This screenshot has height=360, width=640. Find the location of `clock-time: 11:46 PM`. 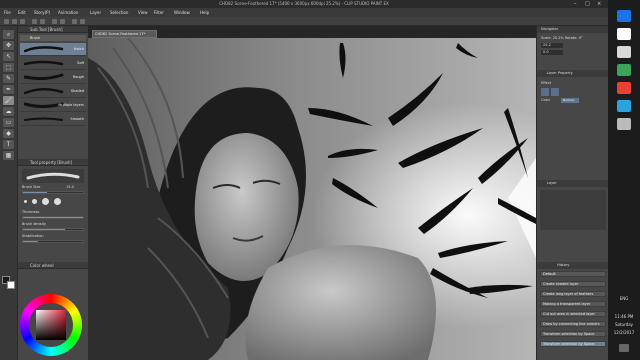

clock-time: 11:46 PM is located at coordinates (624, 316).